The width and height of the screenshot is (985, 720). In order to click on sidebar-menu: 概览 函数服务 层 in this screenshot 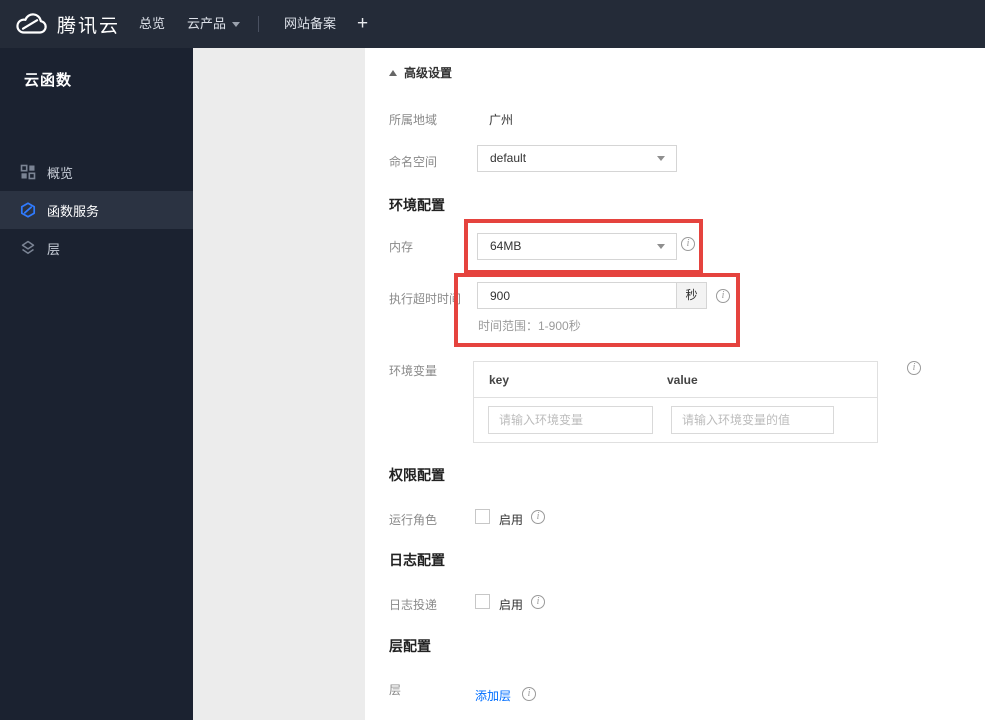, I will do `click(96, 210)`.